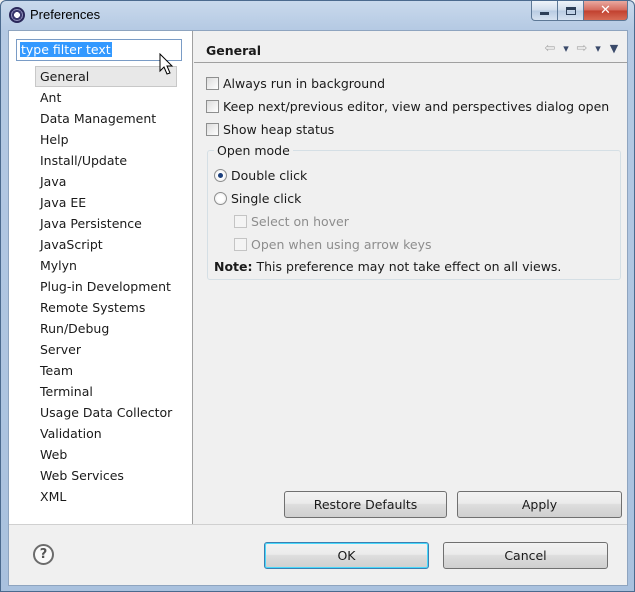 The height and width of the screenshot is (592, 635). I want to click on tree-item-mylyn: Mylyn, so click(106, 265).